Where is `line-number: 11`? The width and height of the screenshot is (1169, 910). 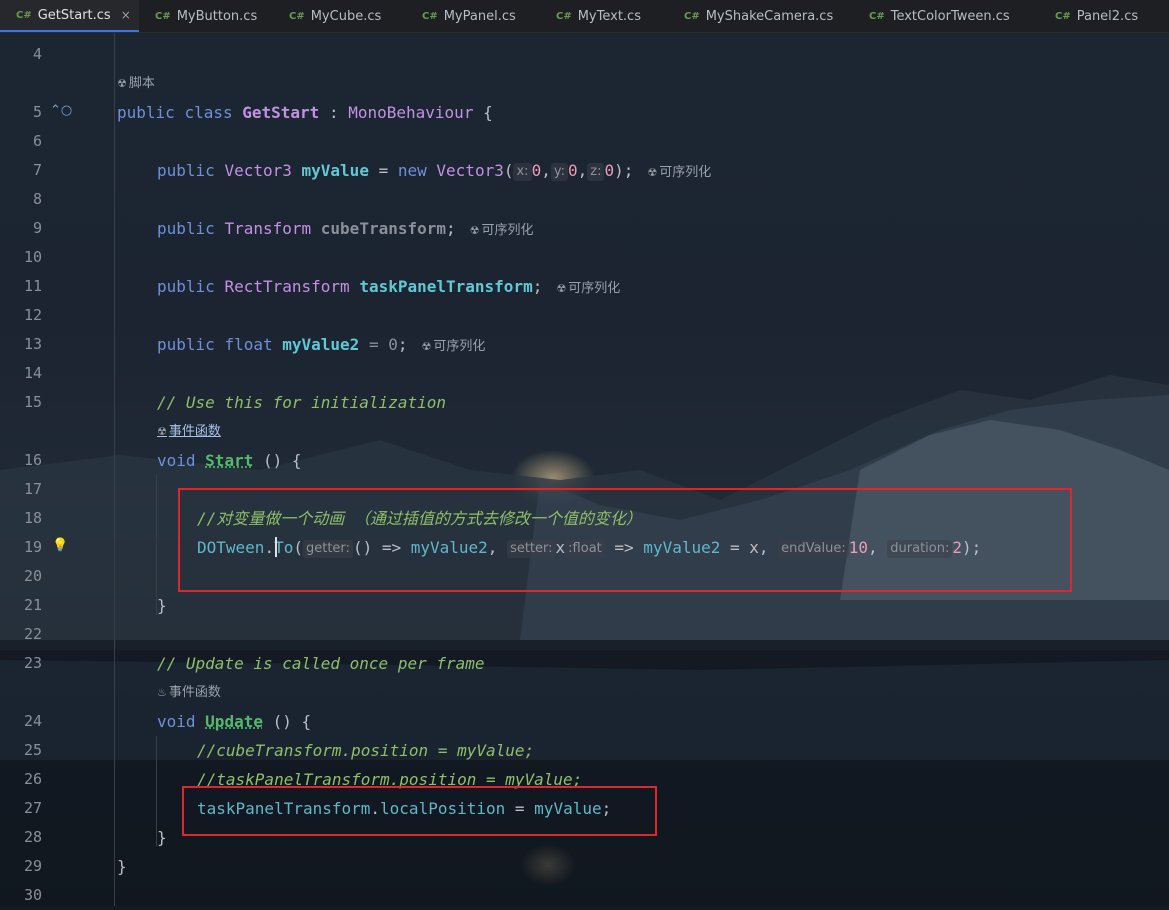 line-number: 11 is located at coordinates (21, 286).